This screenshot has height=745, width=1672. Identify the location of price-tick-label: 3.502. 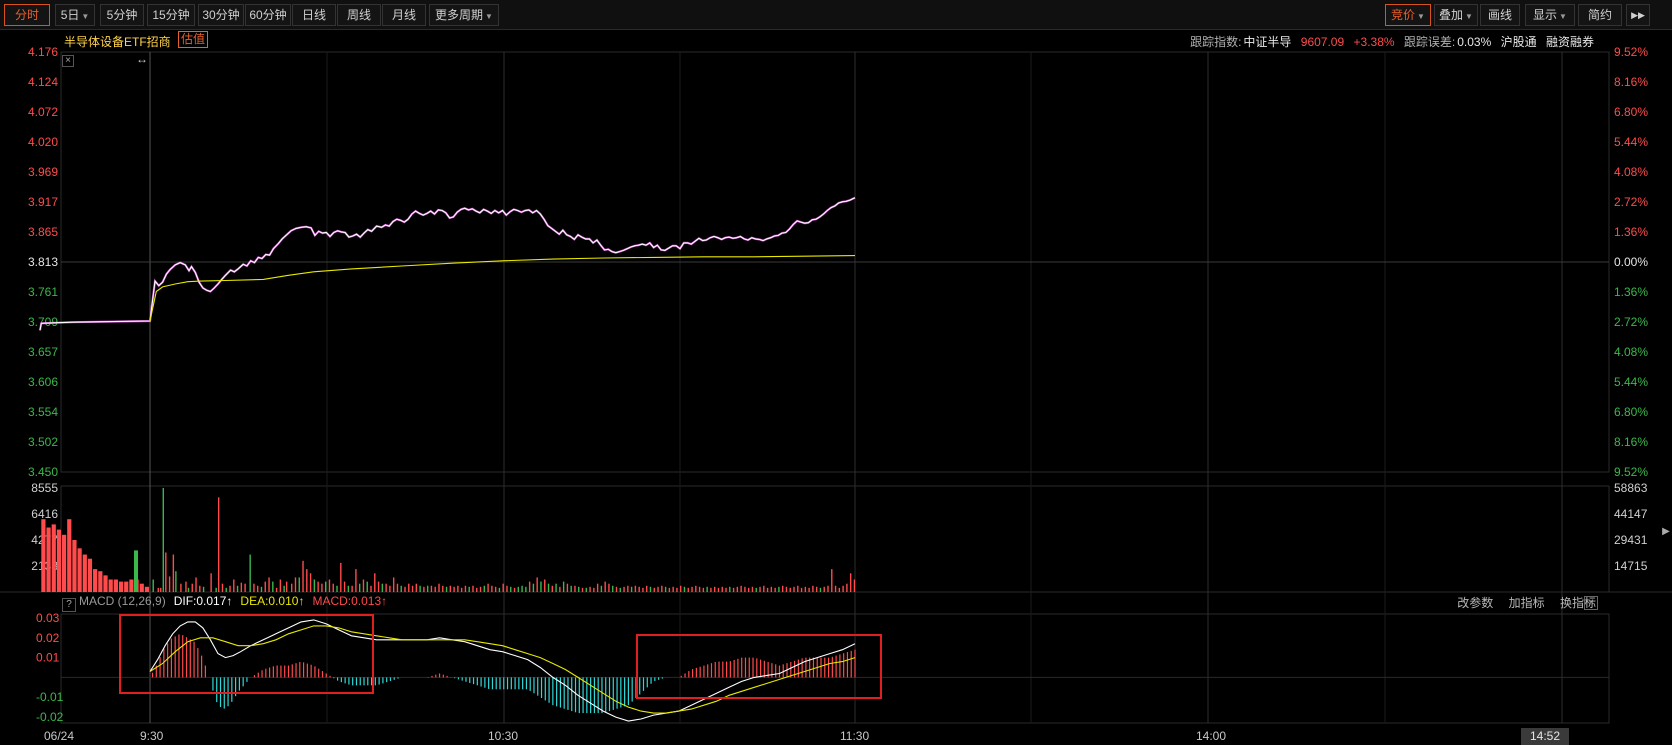
(43, 442).